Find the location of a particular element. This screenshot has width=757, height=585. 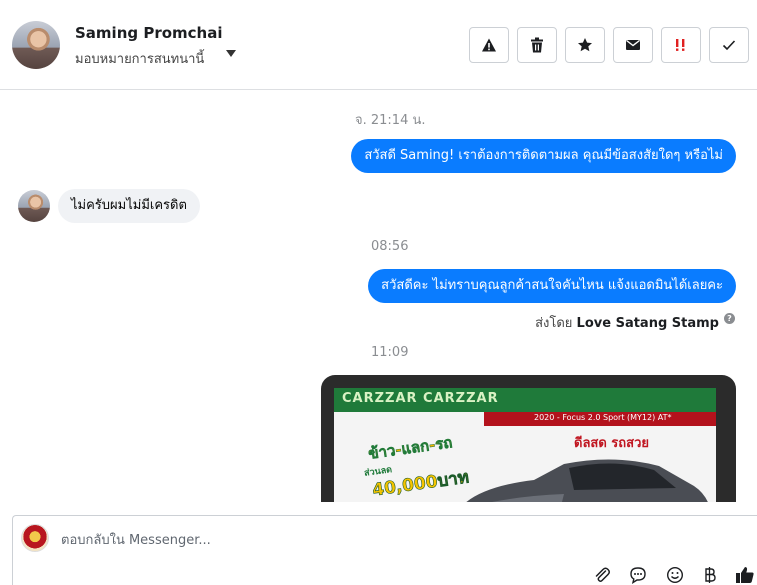

envelope-icon is located at coordinates (633, 44).